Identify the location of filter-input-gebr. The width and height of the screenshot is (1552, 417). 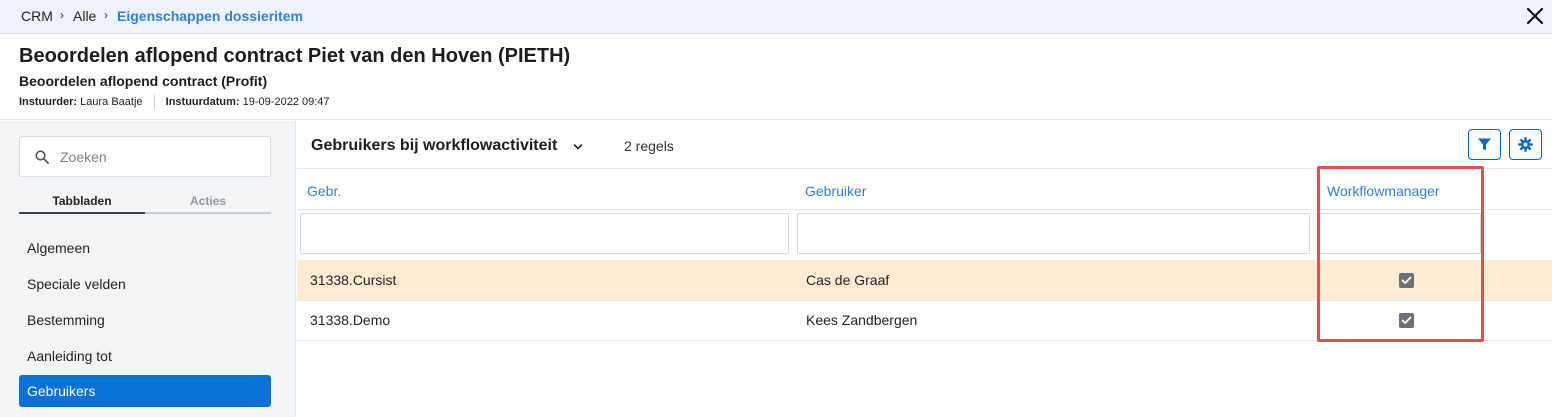
(544, 233).